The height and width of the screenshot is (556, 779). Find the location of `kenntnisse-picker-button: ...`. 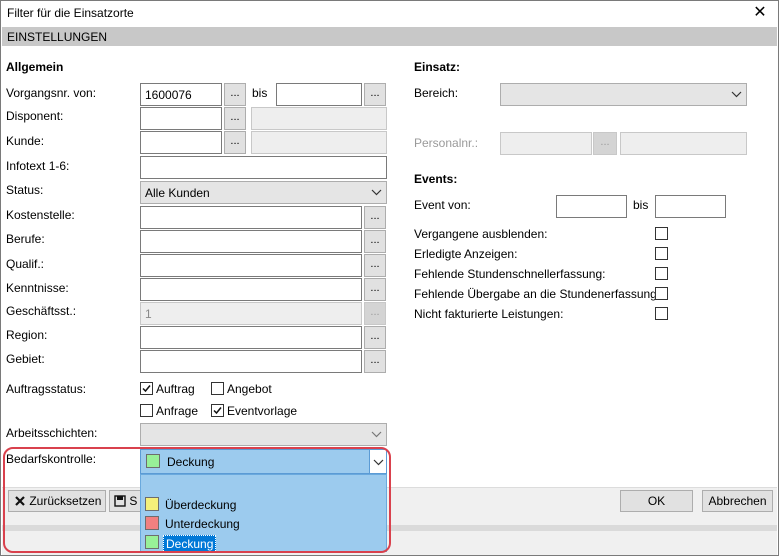

kenntnisse-picker-button: ... is located at coordinates (375, 289).